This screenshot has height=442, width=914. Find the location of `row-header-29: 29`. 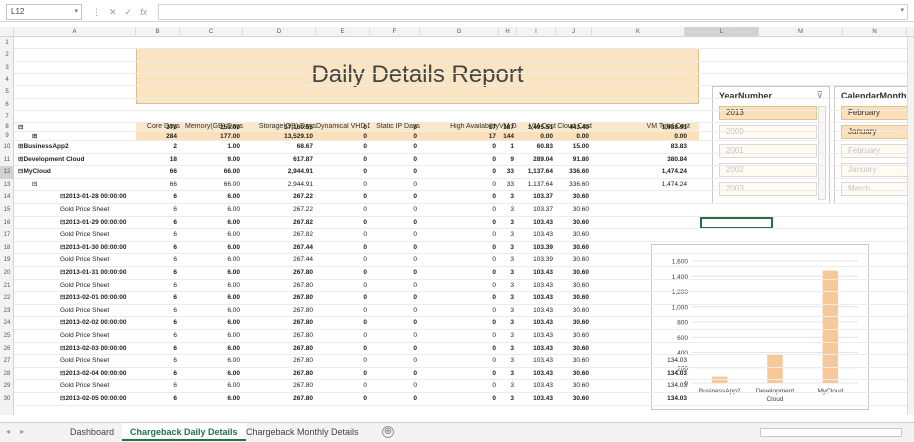

row-header-29: 29 is located at coordinates (7, 386).